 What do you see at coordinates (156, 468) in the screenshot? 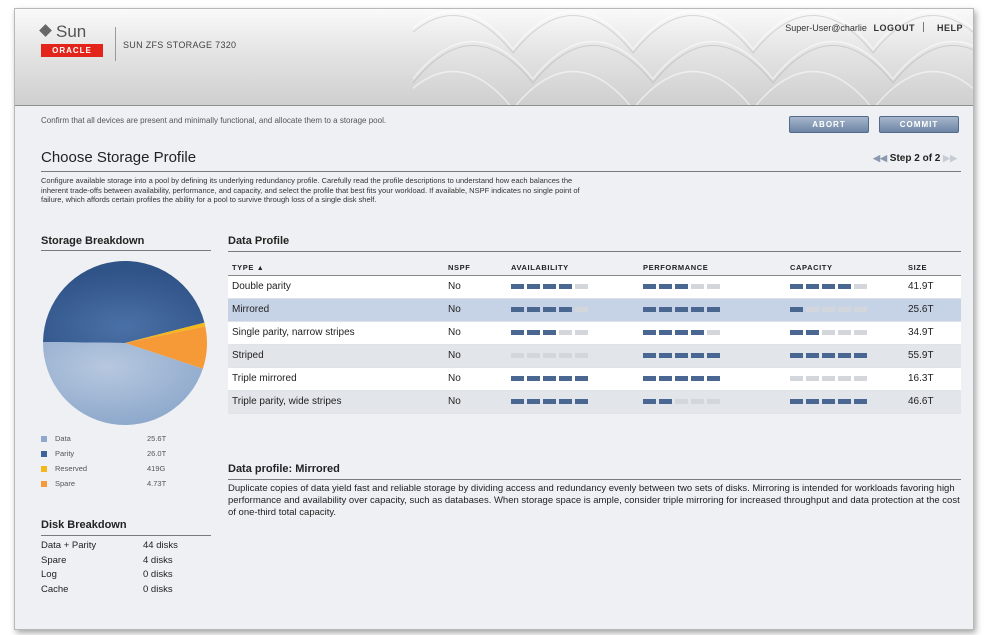
I see `legend-value: 419G` at bounding box center [156, 468].